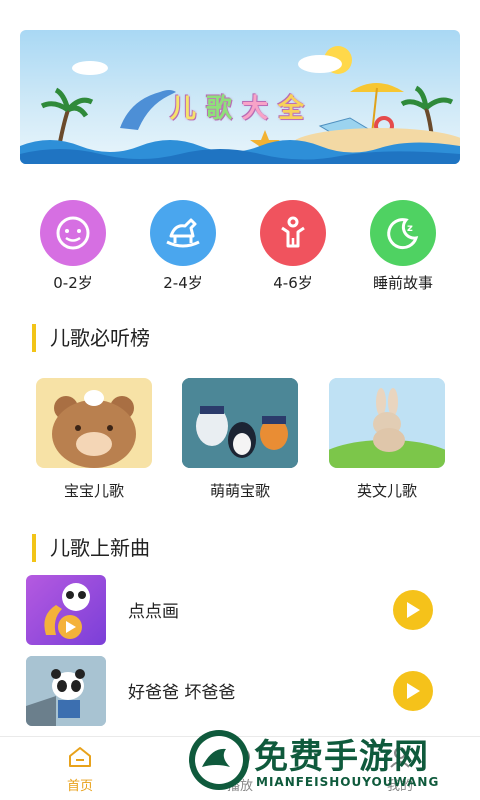 The image size is (480, 800). I want to click on cartoon-explorers-thumbnail, so click(240, 423).